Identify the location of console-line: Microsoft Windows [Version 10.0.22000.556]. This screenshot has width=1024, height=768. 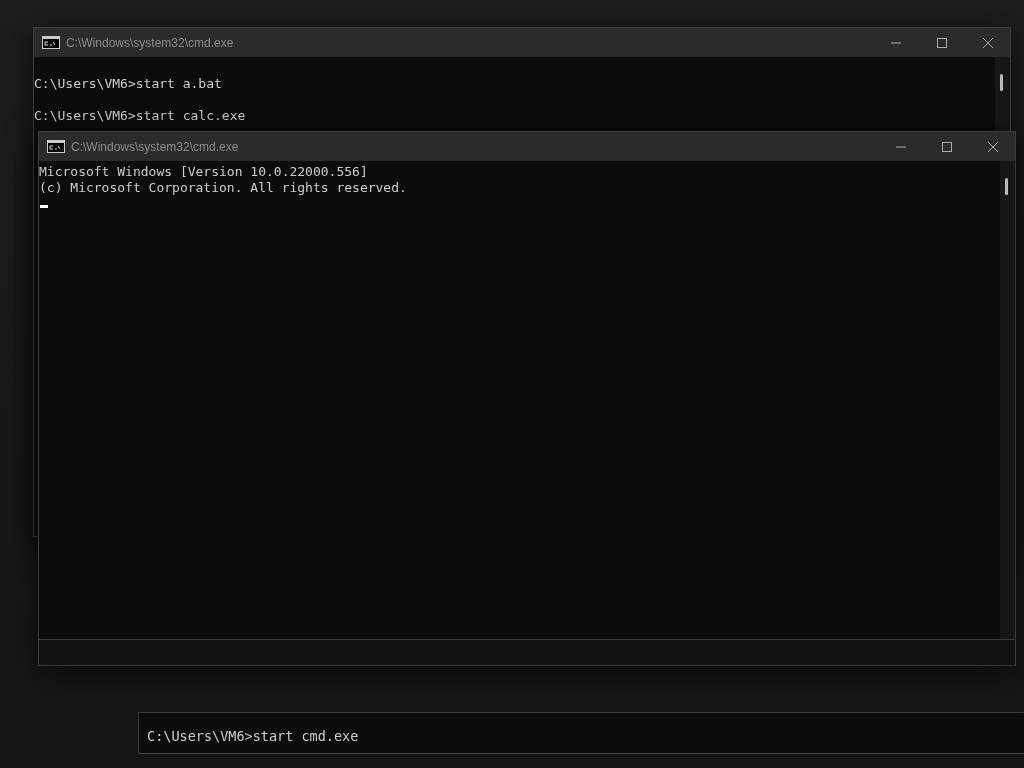
(203, 172).